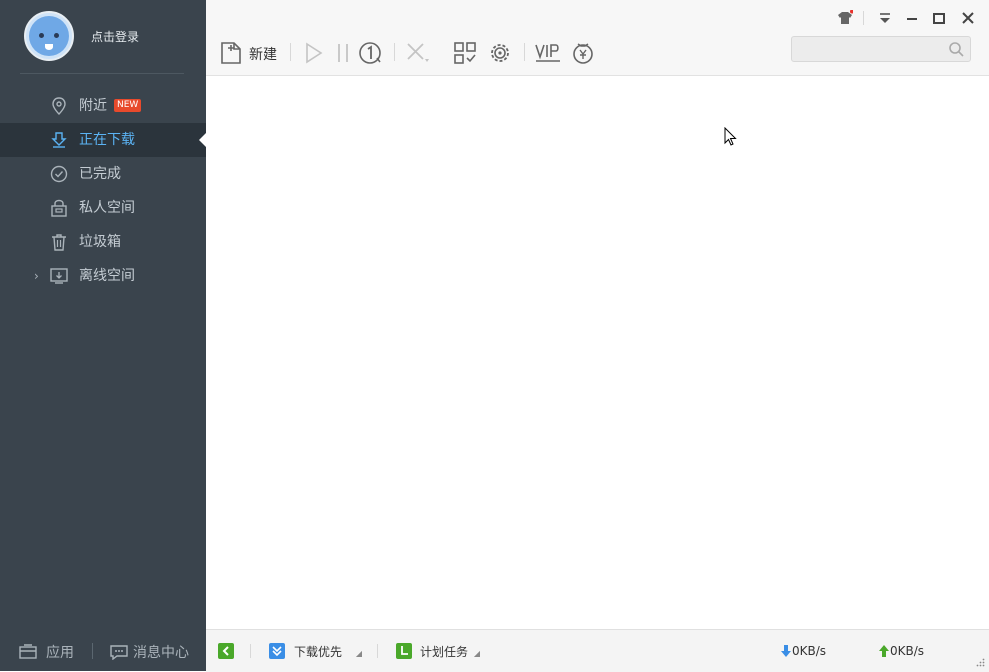 Image resolution: width=989 pixels, height=672 pixels. I want to click on resize-grip-icon, so click(980, 662).